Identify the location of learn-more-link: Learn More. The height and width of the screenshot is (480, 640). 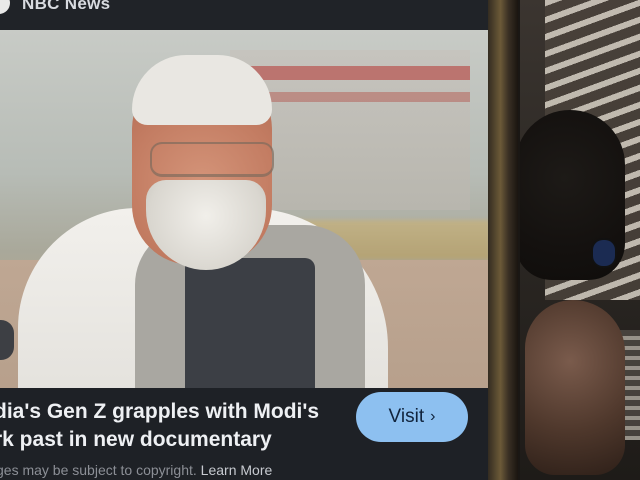
(237, 470).